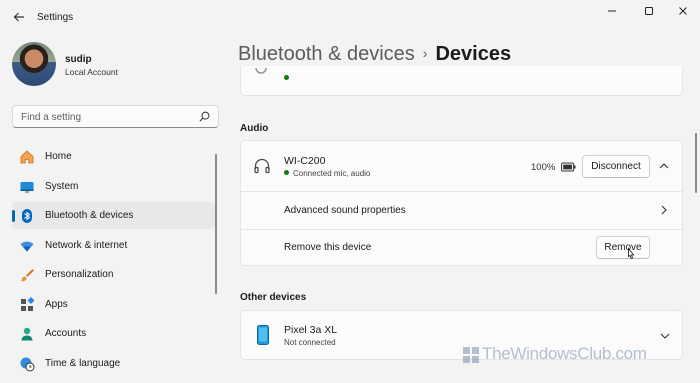 Image resolution: width=700 pixels, height=383 pixels. I want to click on watermark-text: TheWindowsClub.com, so click(564, 353).